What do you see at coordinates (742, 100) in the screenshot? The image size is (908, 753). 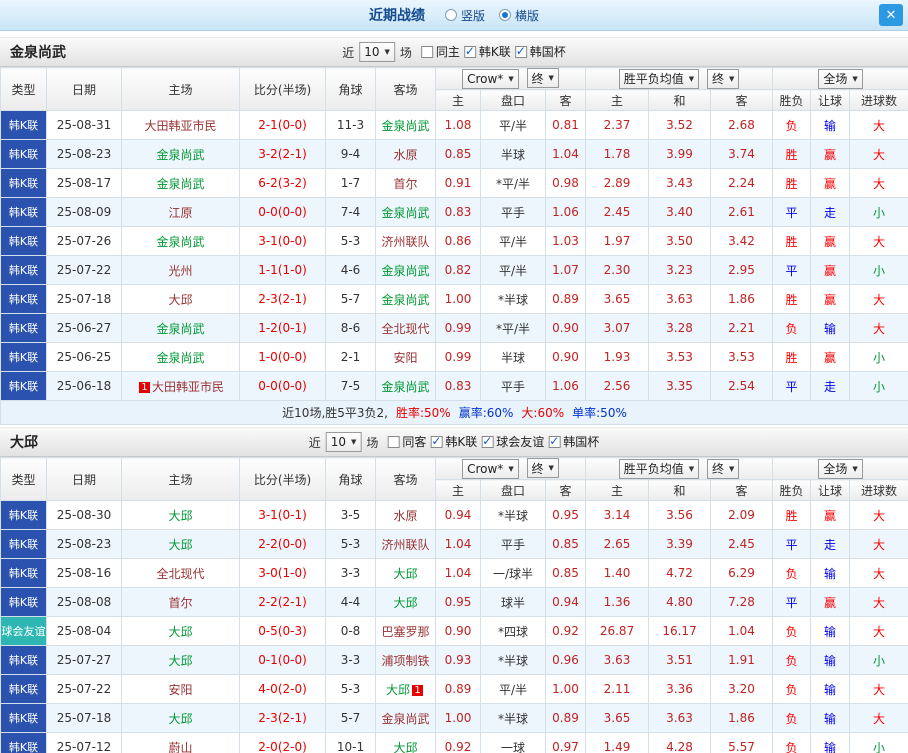 I see `subcol-eu-away: 客` at bounding box center [742, 100].